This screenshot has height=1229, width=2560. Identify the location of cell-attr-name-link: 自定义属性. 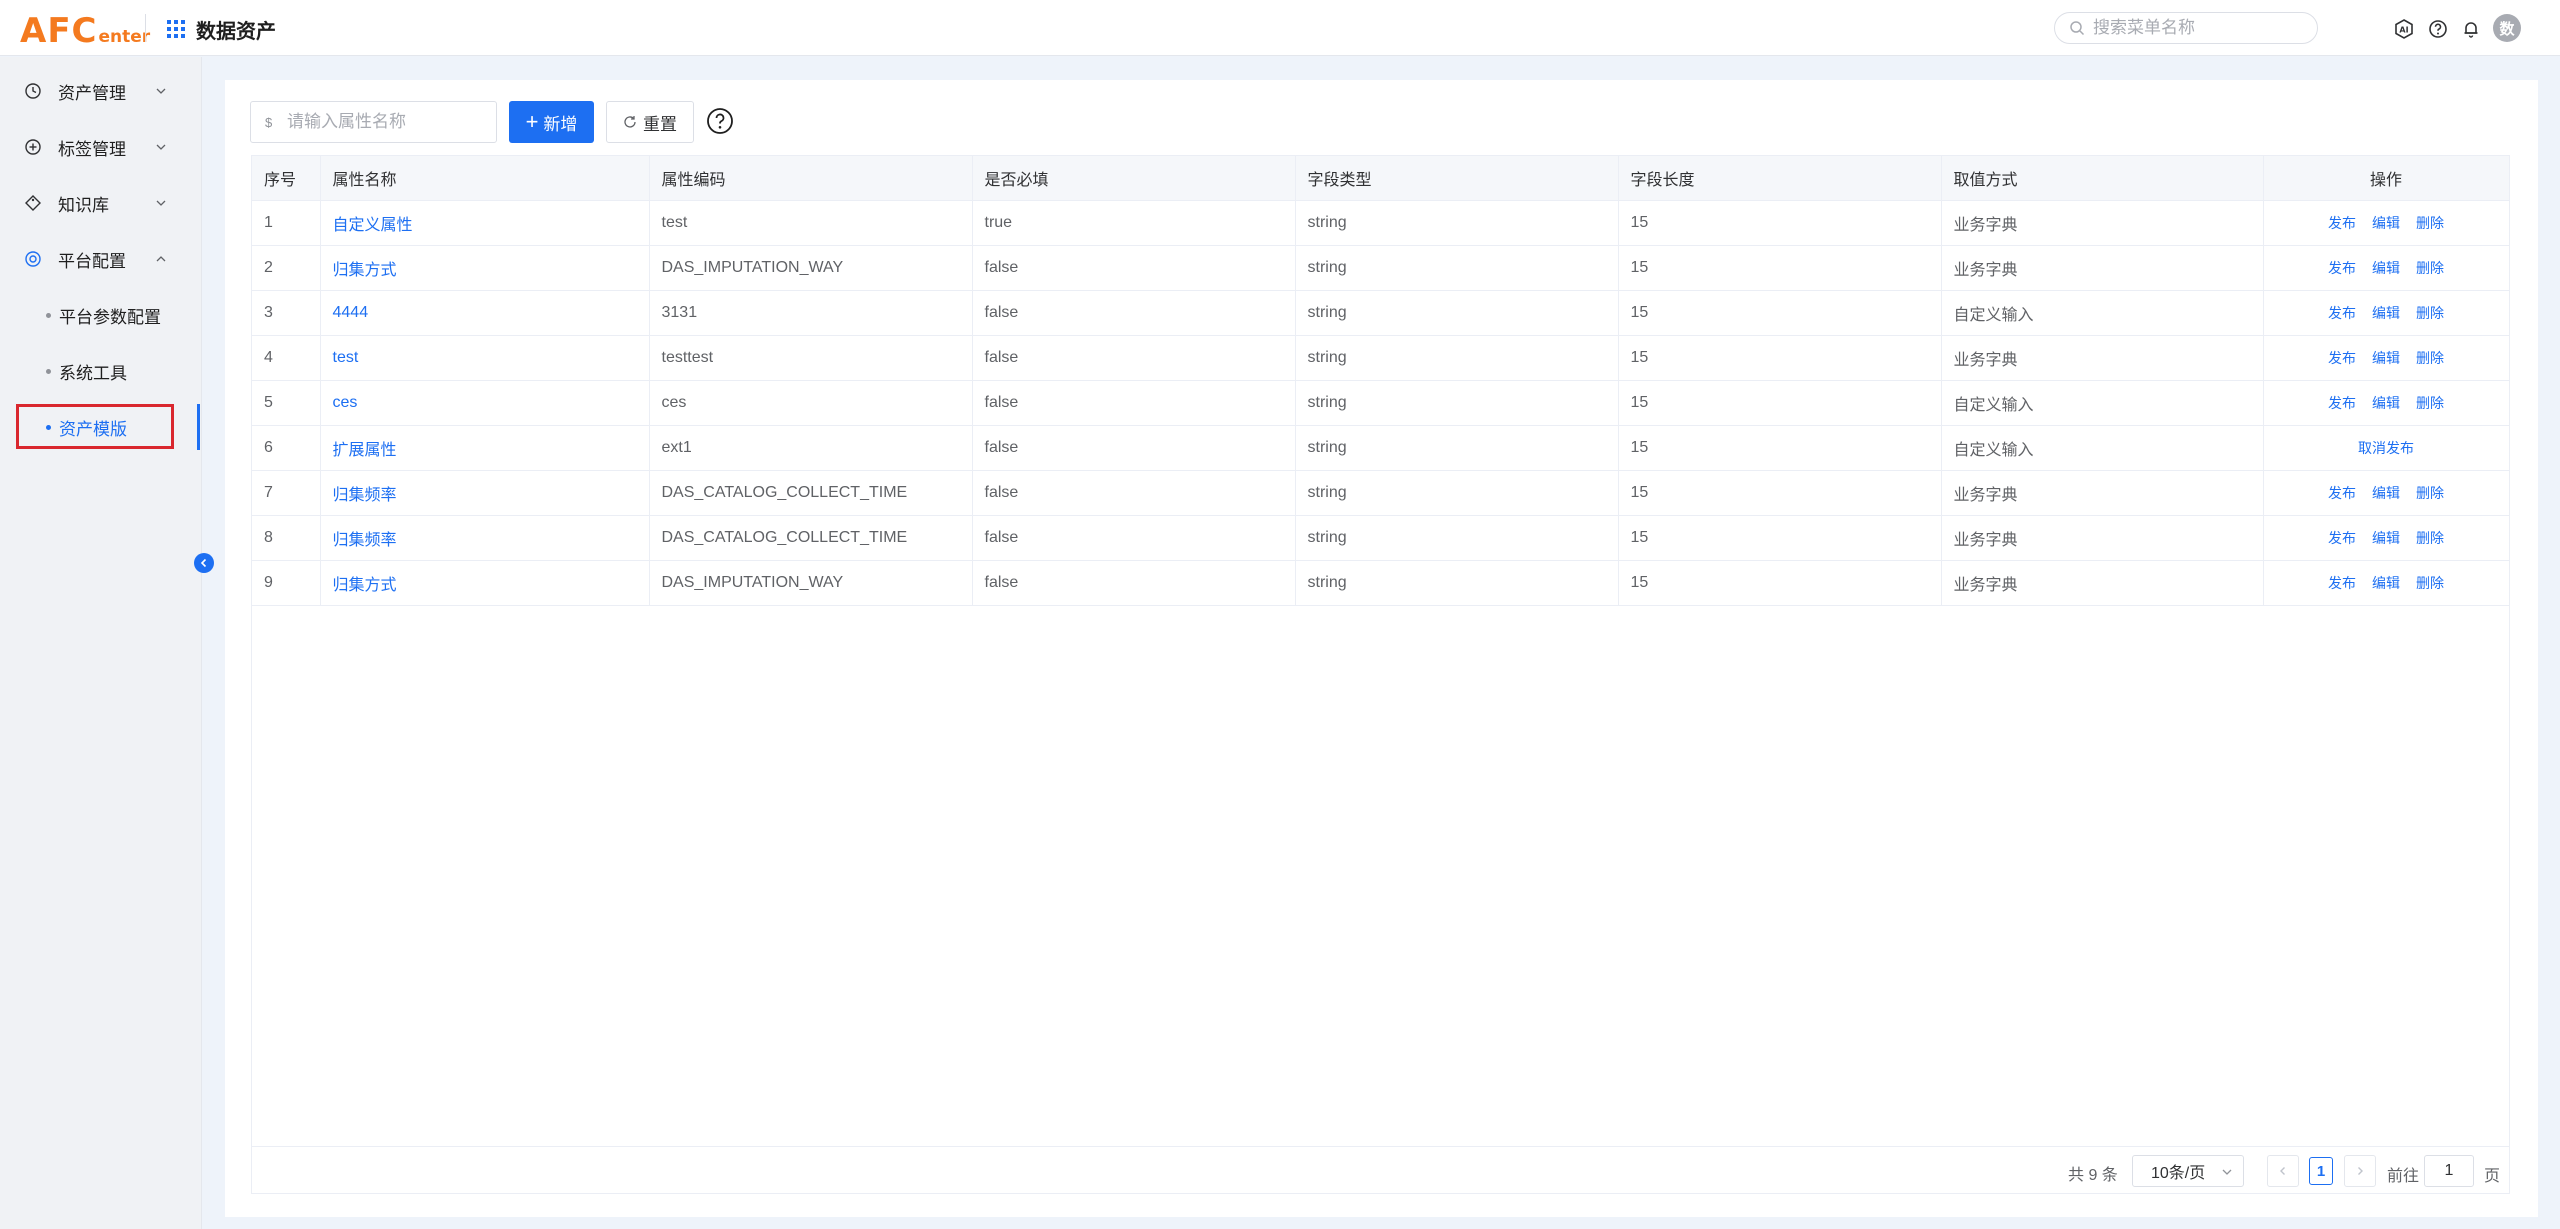
(485, 223).